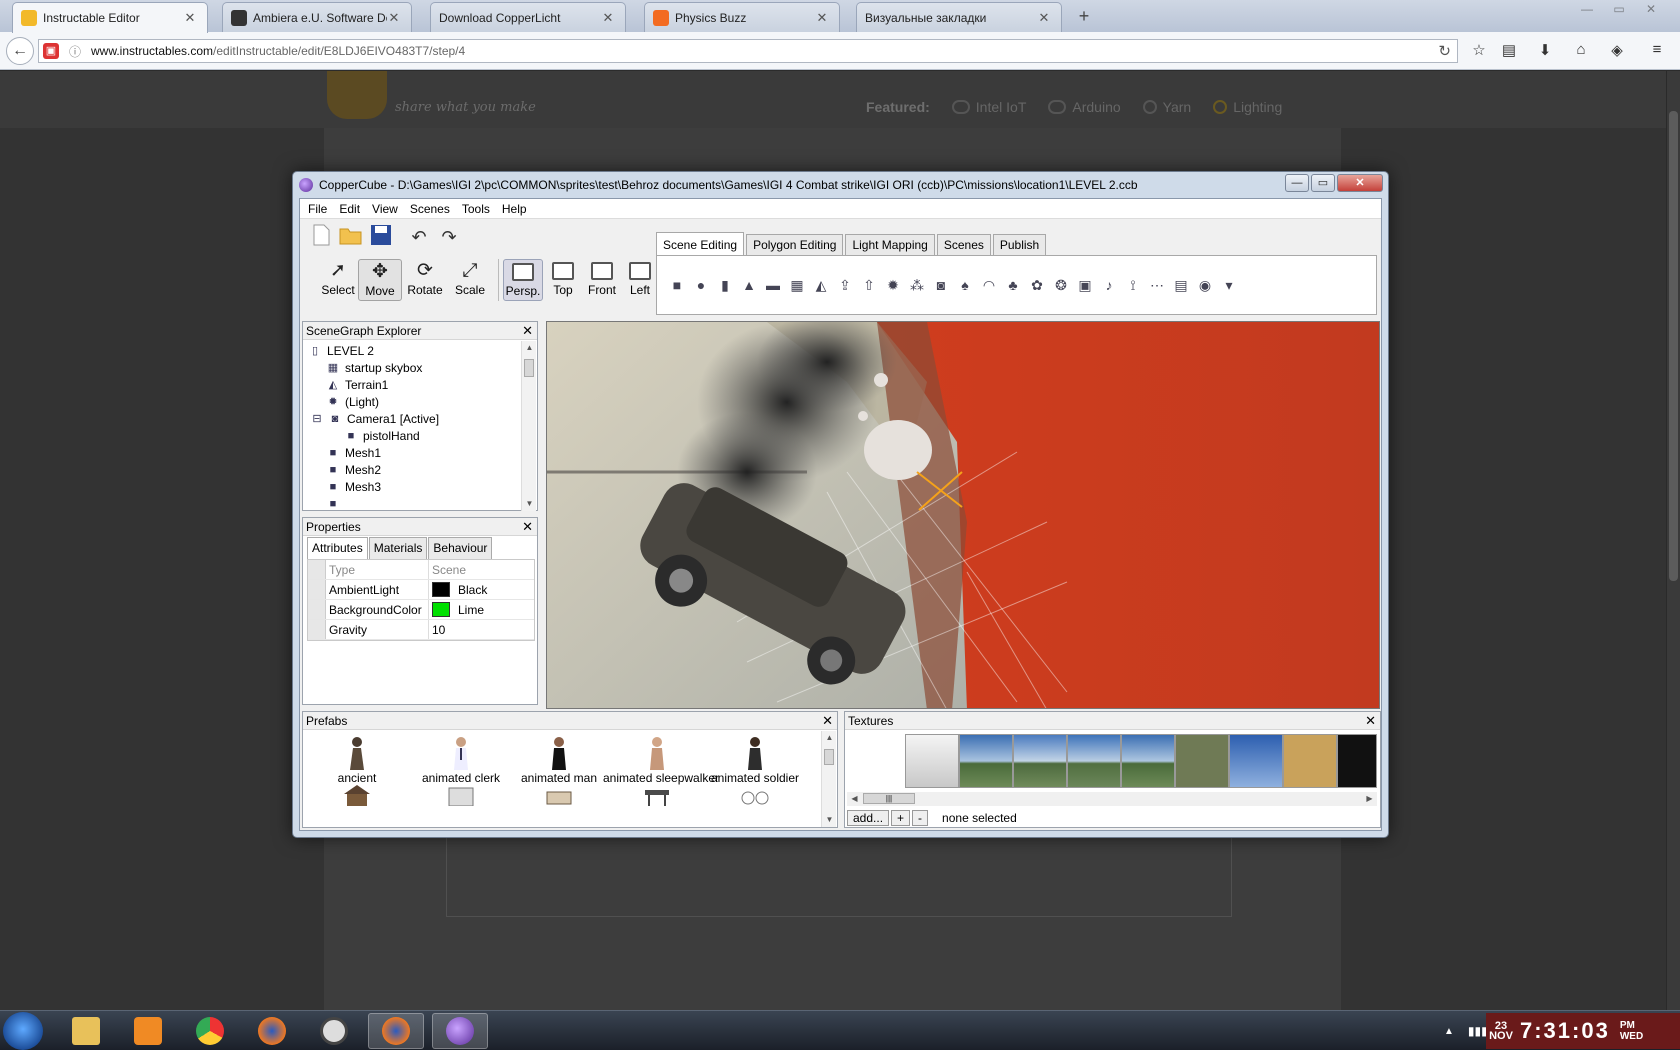  I want to click on terrain-icon: ◭, so click(821, 285).